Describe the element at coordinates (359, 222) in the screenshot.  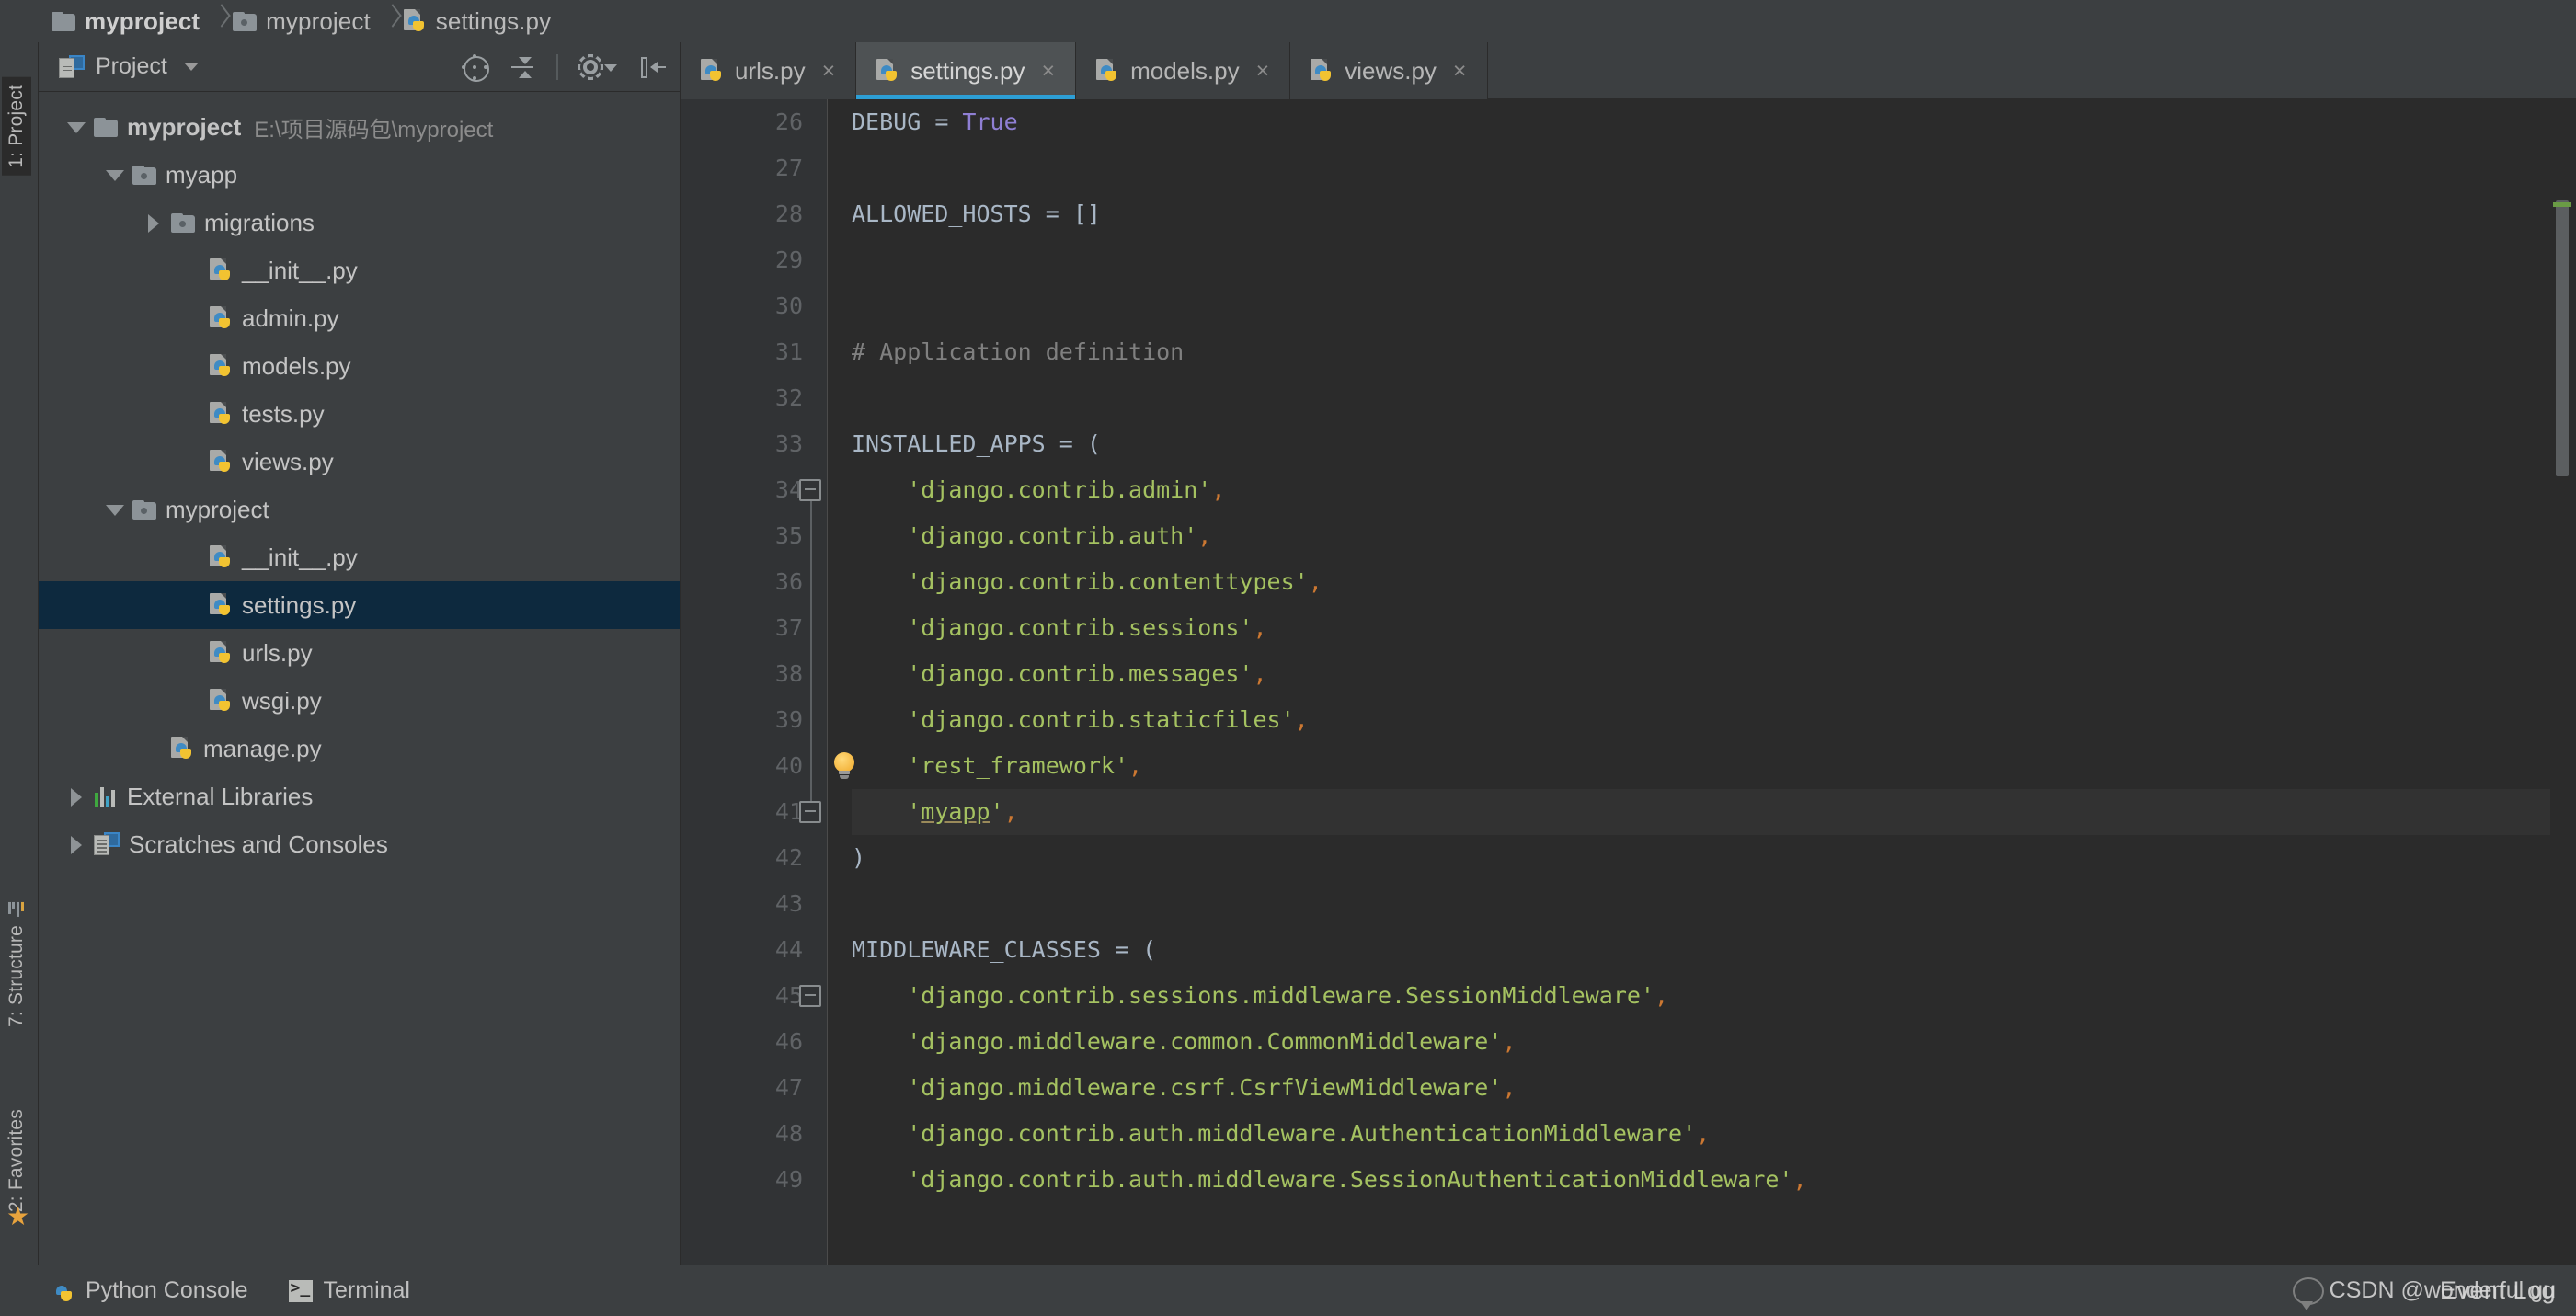
I see `tree-row: migrations` at that location.